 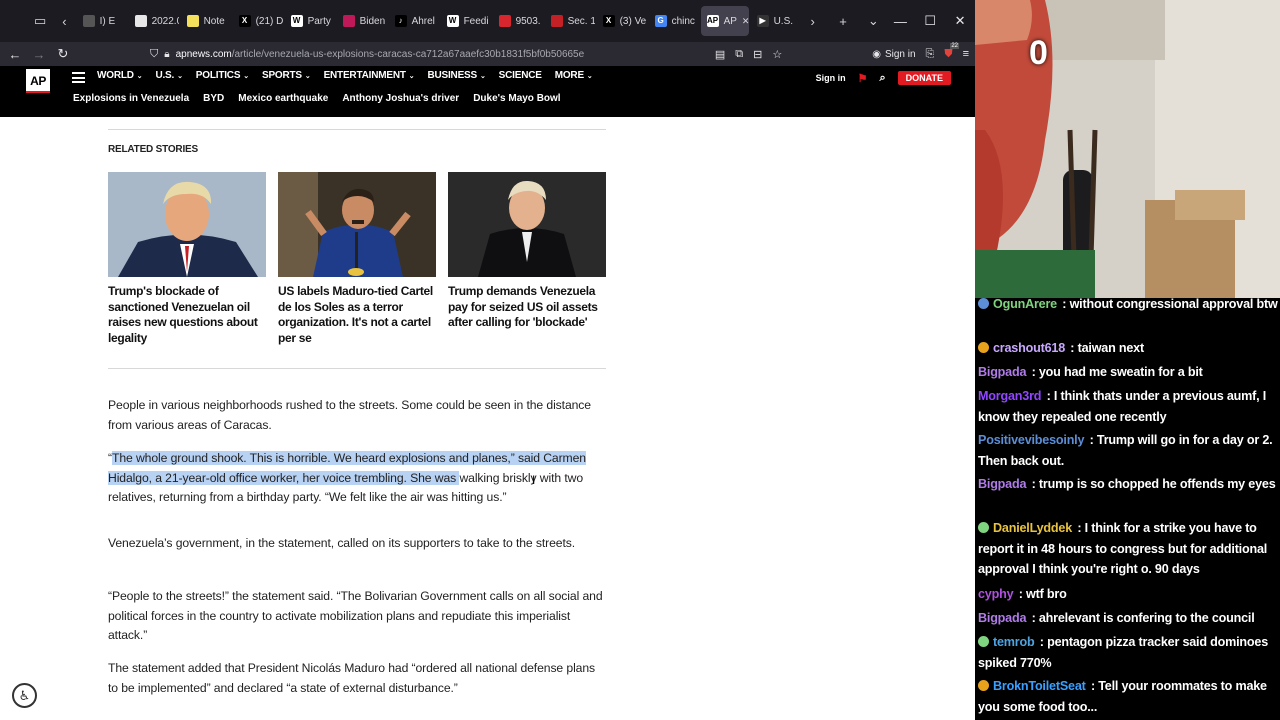 I want to click on browser-tab: Note, so click(x=206, y=21).